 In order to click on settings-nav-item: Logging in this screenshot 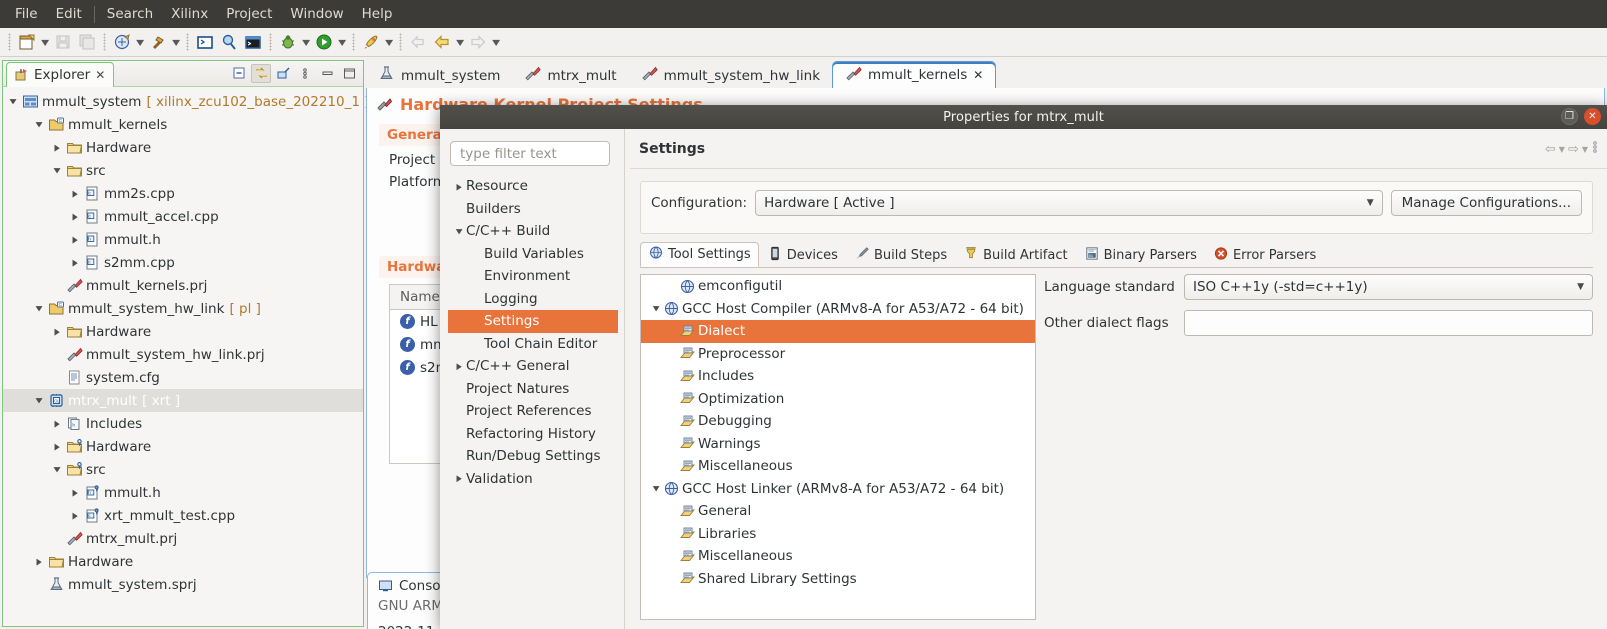, I will do `click(533, 299)`.